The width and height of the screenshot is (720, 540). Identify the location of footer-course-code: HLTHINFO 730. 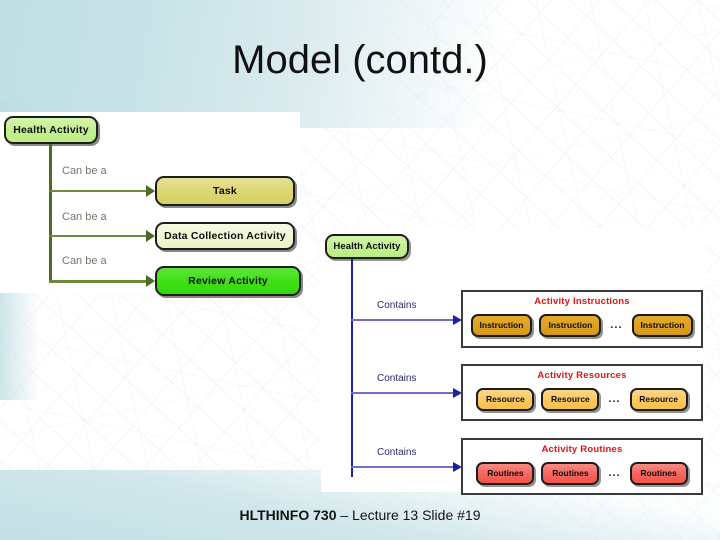
(288, 515).